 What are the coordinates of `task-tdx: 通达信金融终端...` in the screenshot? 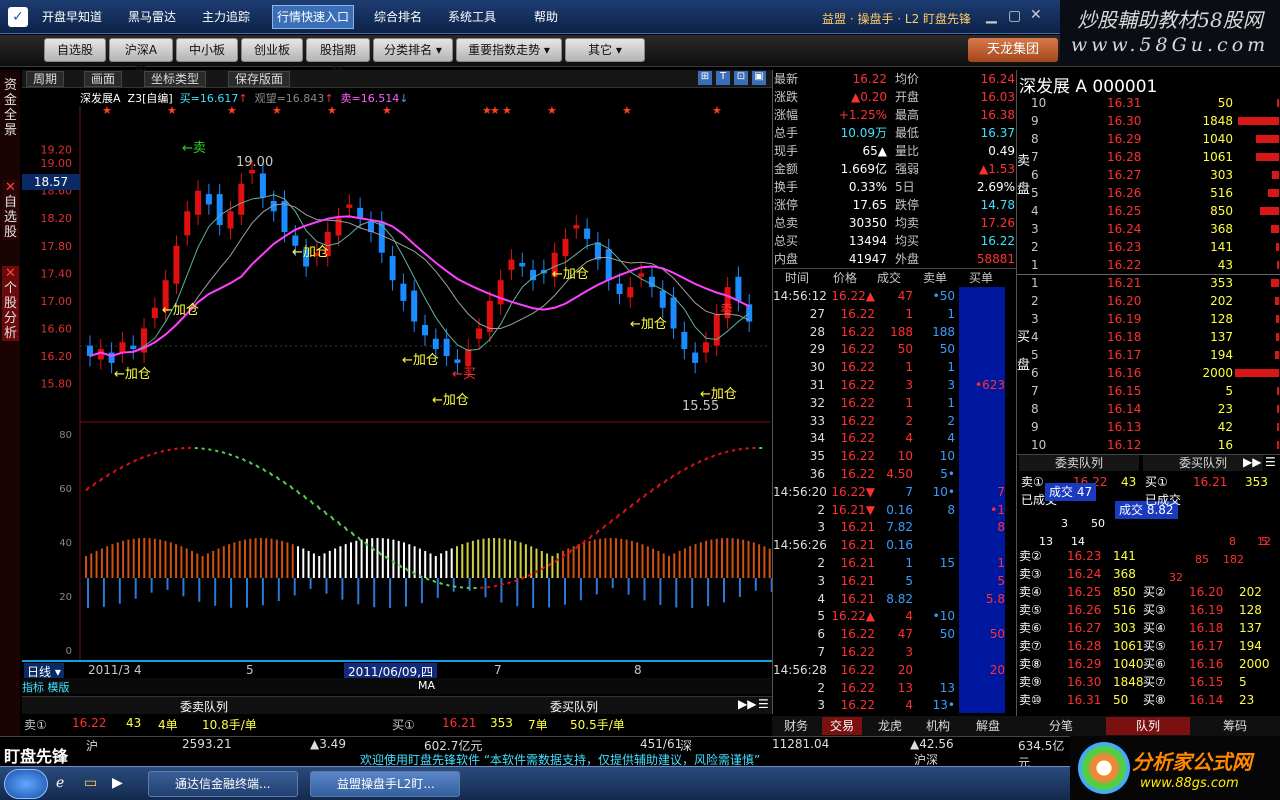 It's located at (223, 784).